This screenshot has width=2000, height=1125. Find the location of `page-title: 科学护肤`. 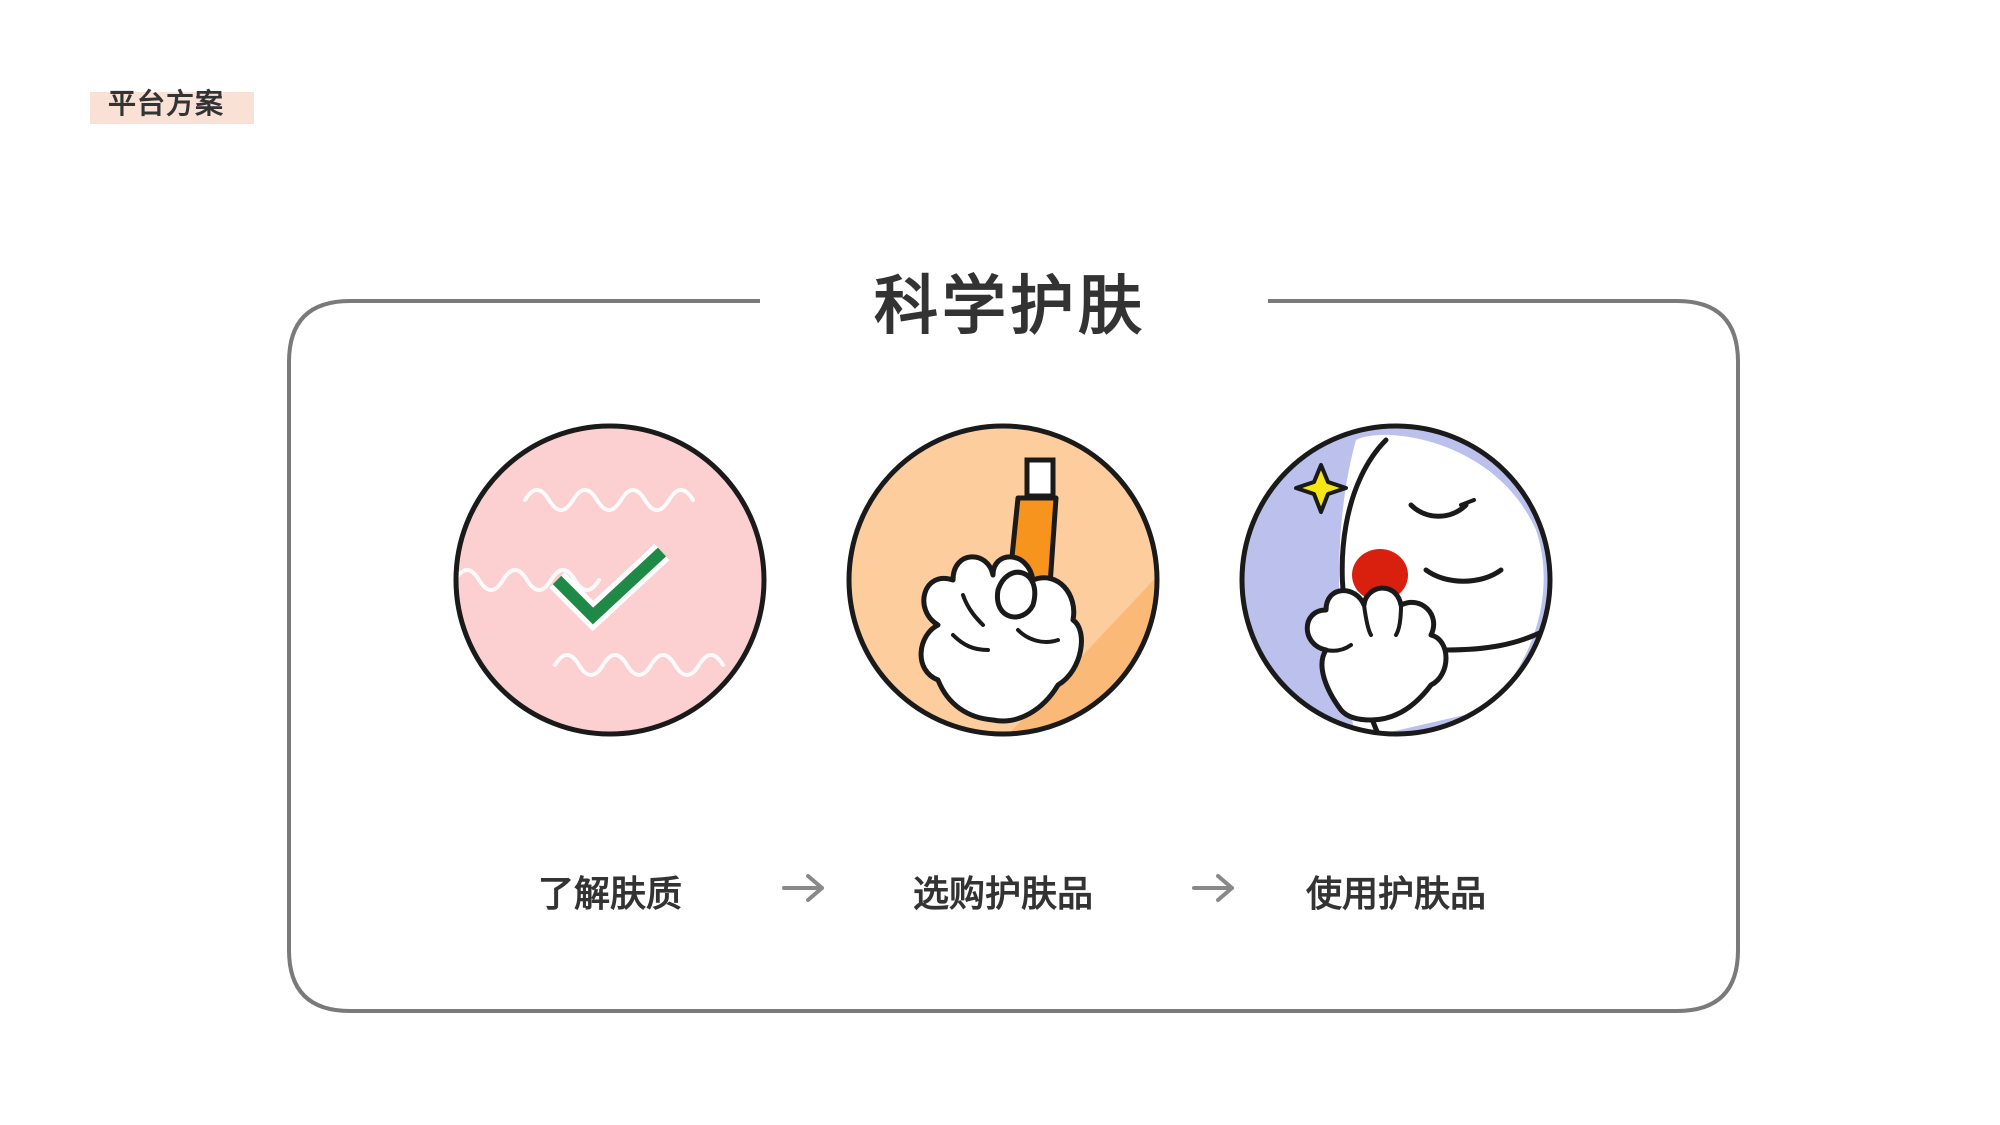

page-title: 科学护肤 is located at coordinates (1010, 307).